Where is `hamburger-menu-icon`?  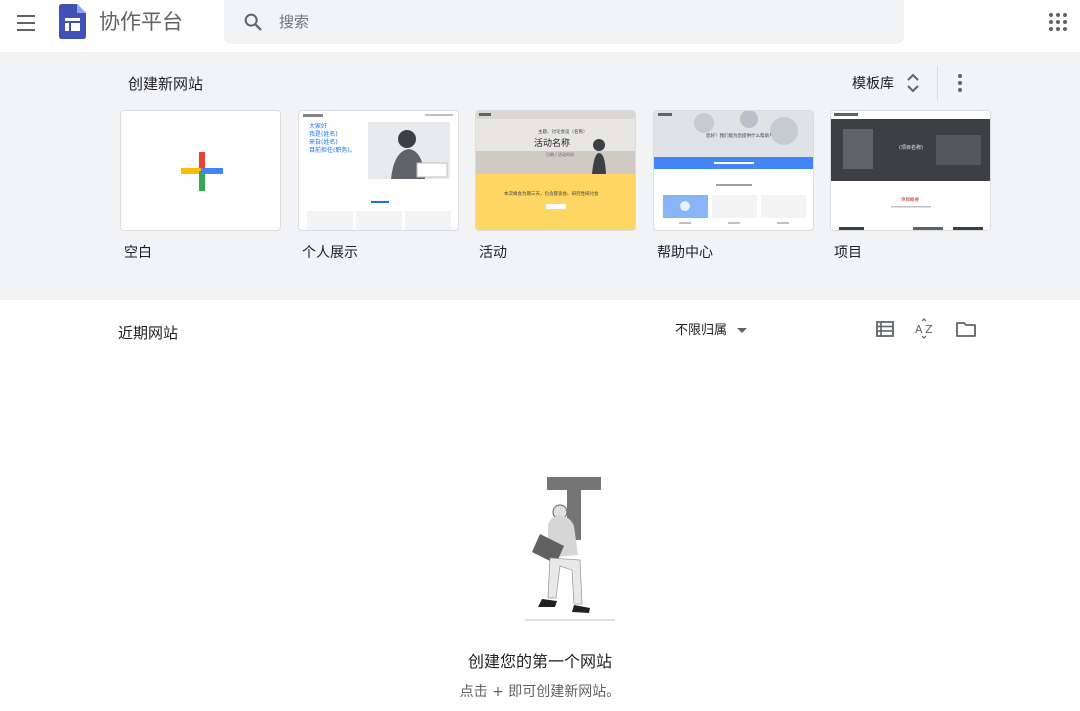
hamburger-menu-icon is located at coordinates (26, 16).